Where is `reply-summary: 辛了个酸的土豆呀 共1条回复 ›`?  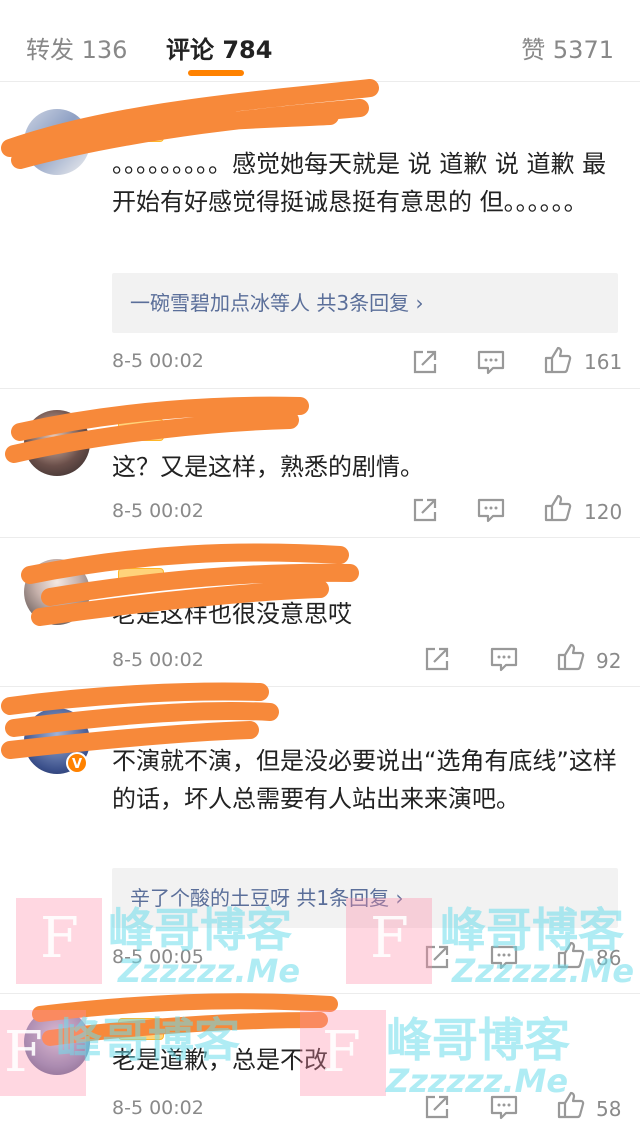 reply-summary: 辛了个酸的土豆呀 共1条回复 › is located at coordinates (365, 898).